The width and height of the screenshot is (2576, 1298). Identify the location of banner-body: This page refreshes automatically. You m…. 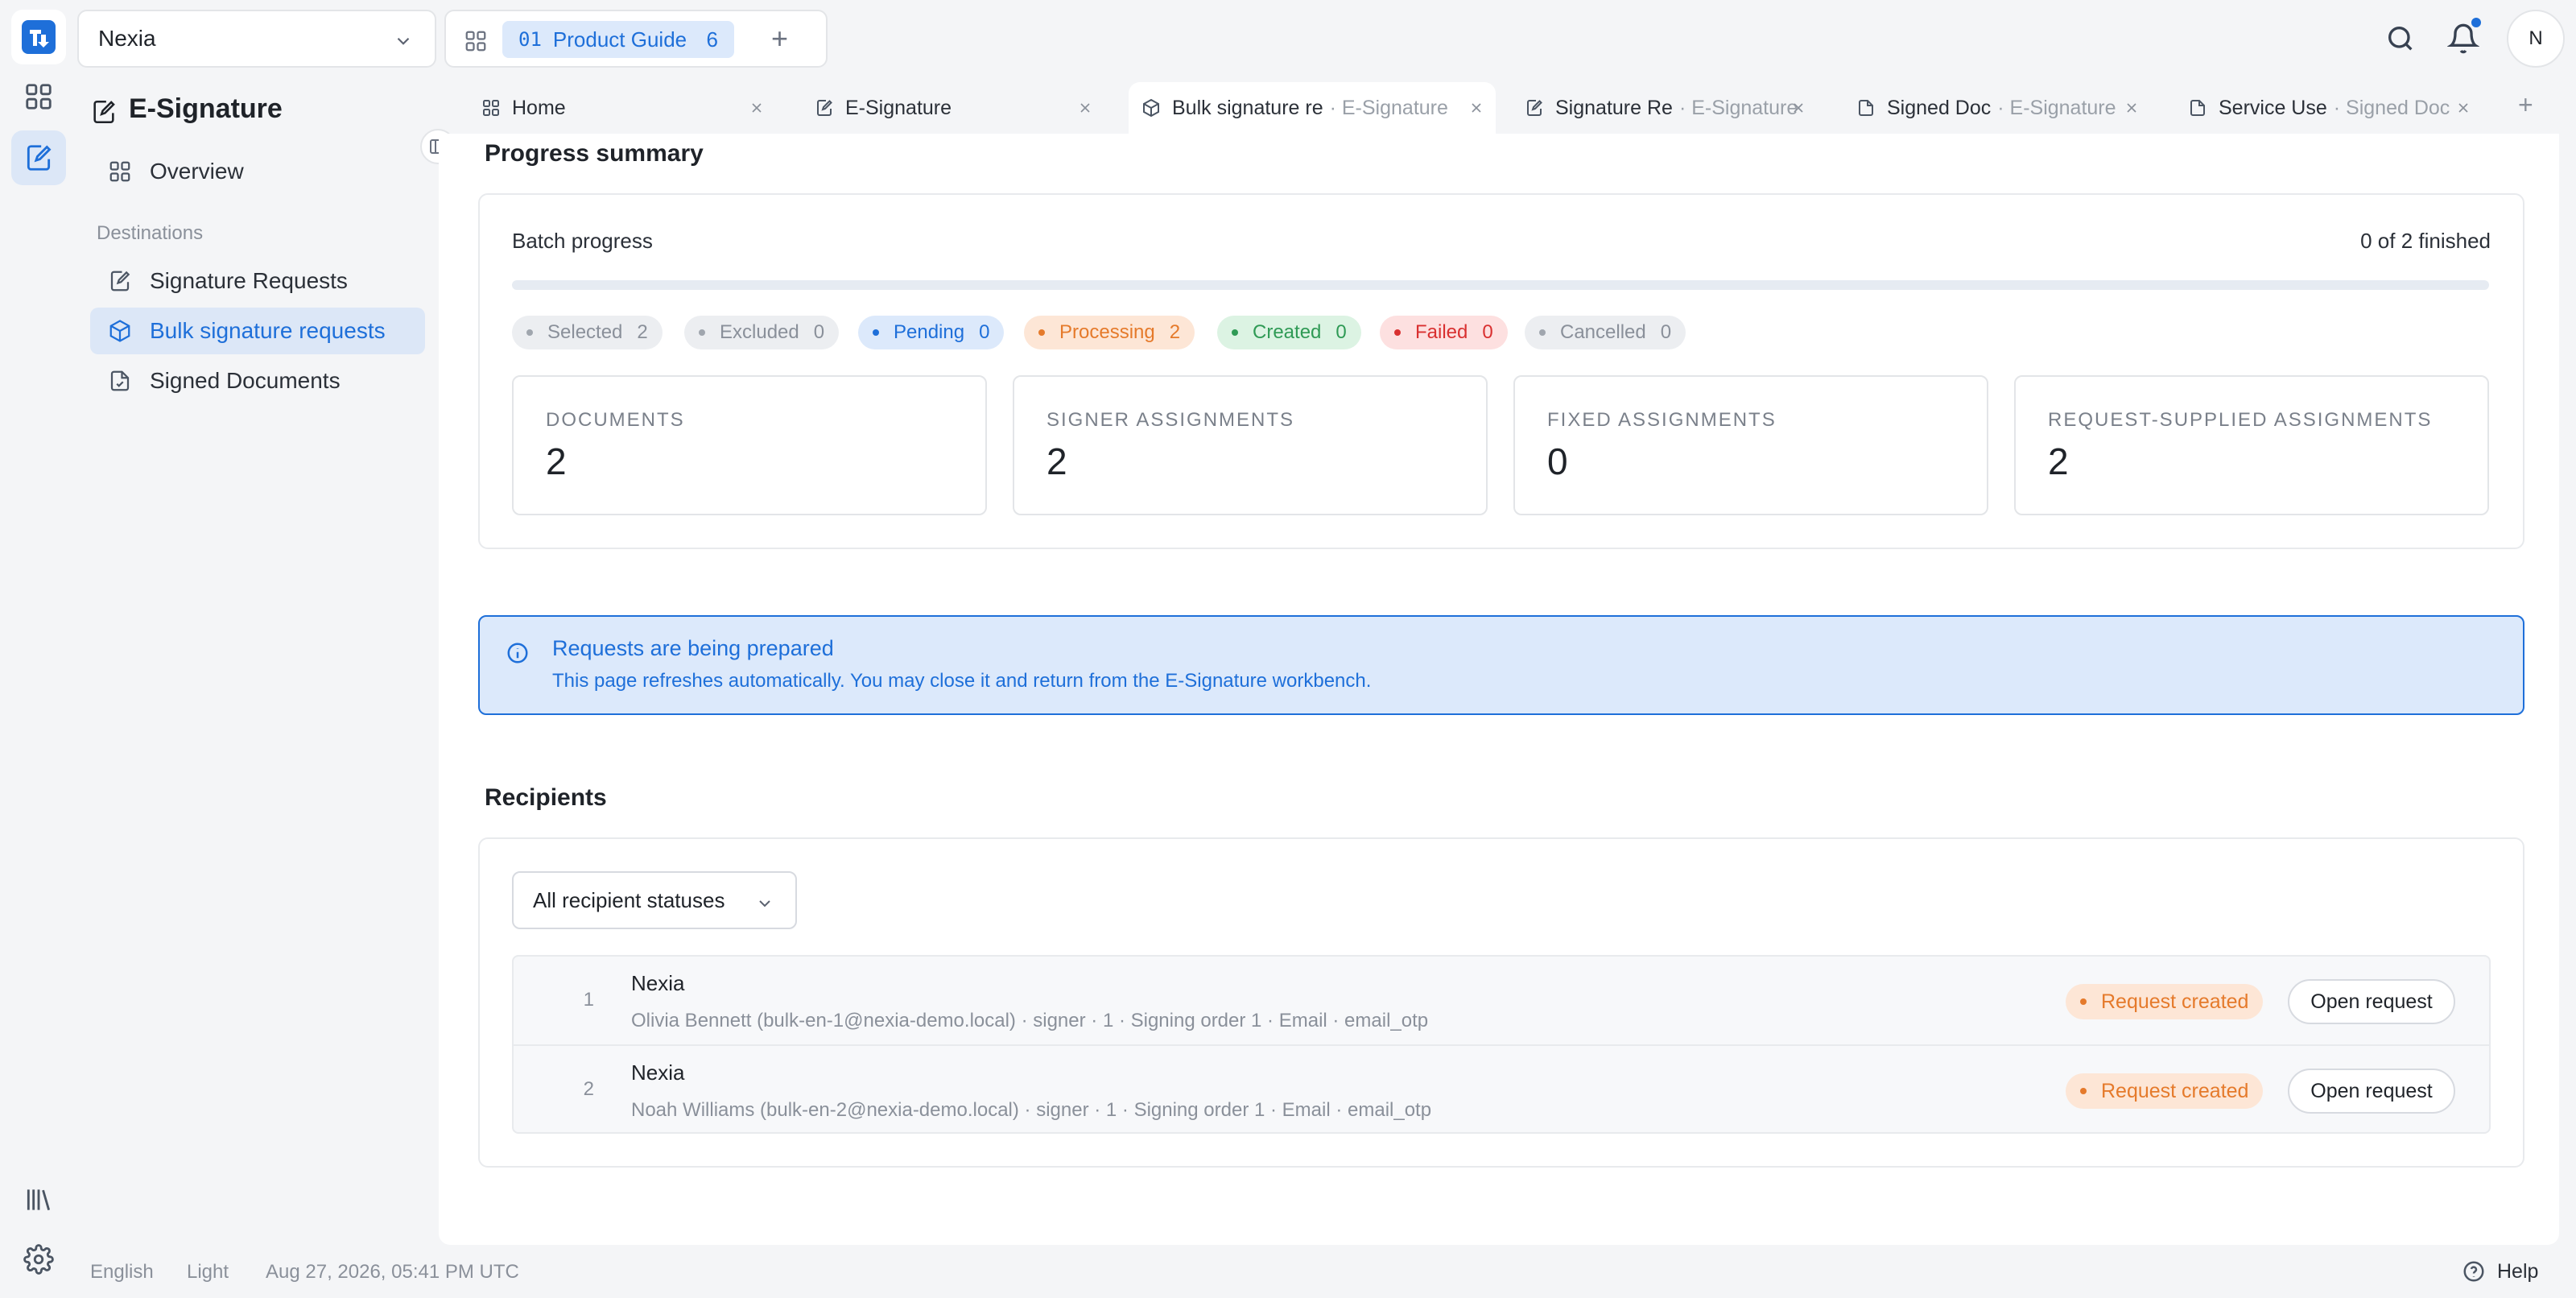
(962, 681).